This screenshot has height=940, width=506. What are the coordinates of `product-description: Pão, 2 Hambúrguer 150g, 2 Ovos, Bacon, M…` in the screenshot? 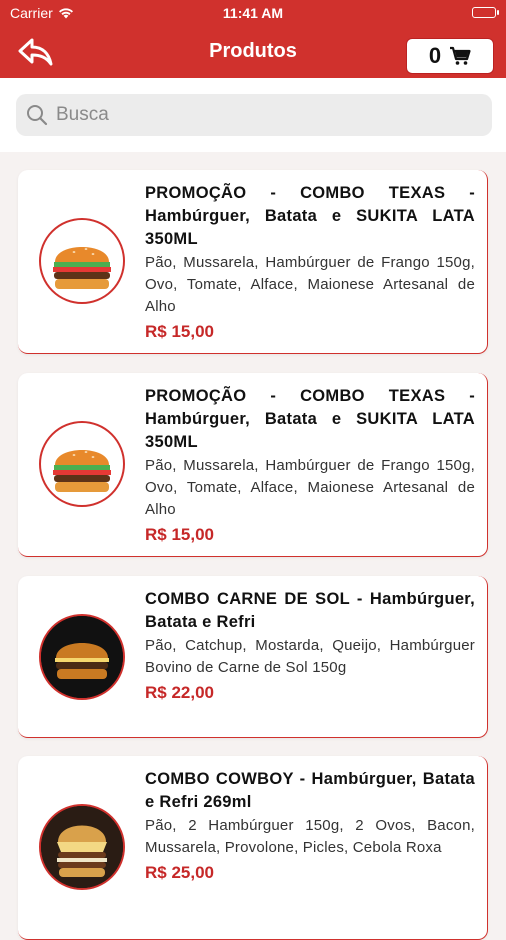 It's located at (310, 836).